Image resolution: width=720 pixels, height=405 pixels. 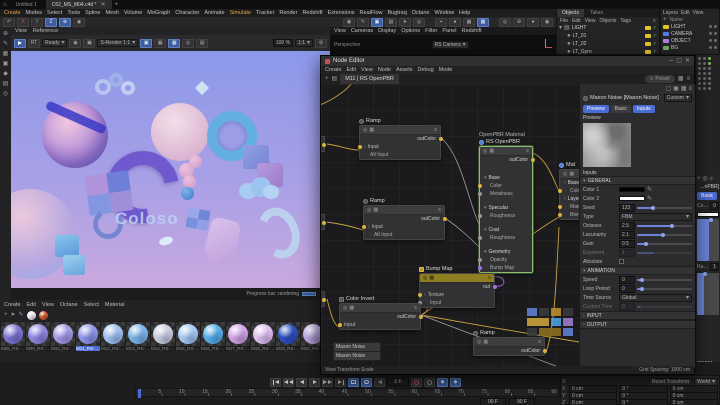 What do you see at coordinates (410, 31) in the screenshot?
I see `vp-menu-options: Options` at bounding box center [410, 31].